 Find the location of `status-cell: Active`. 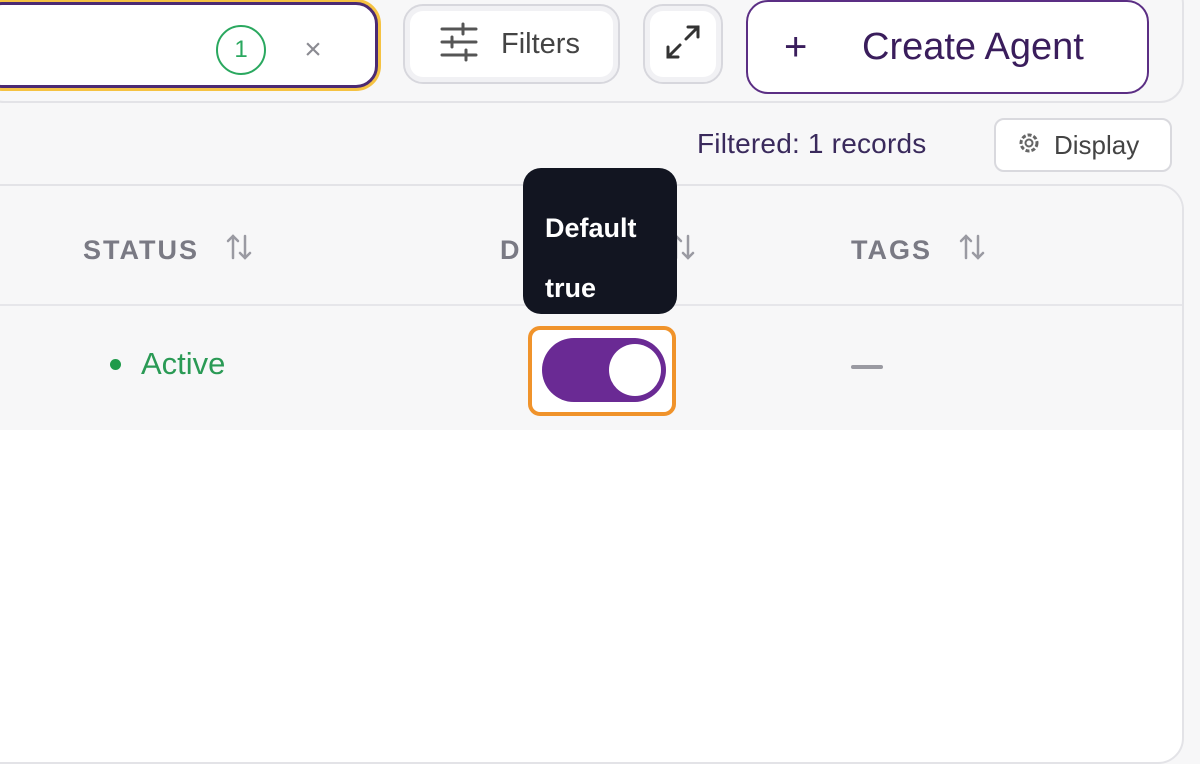

status-cell: Active is located at coordinates (167, 364).